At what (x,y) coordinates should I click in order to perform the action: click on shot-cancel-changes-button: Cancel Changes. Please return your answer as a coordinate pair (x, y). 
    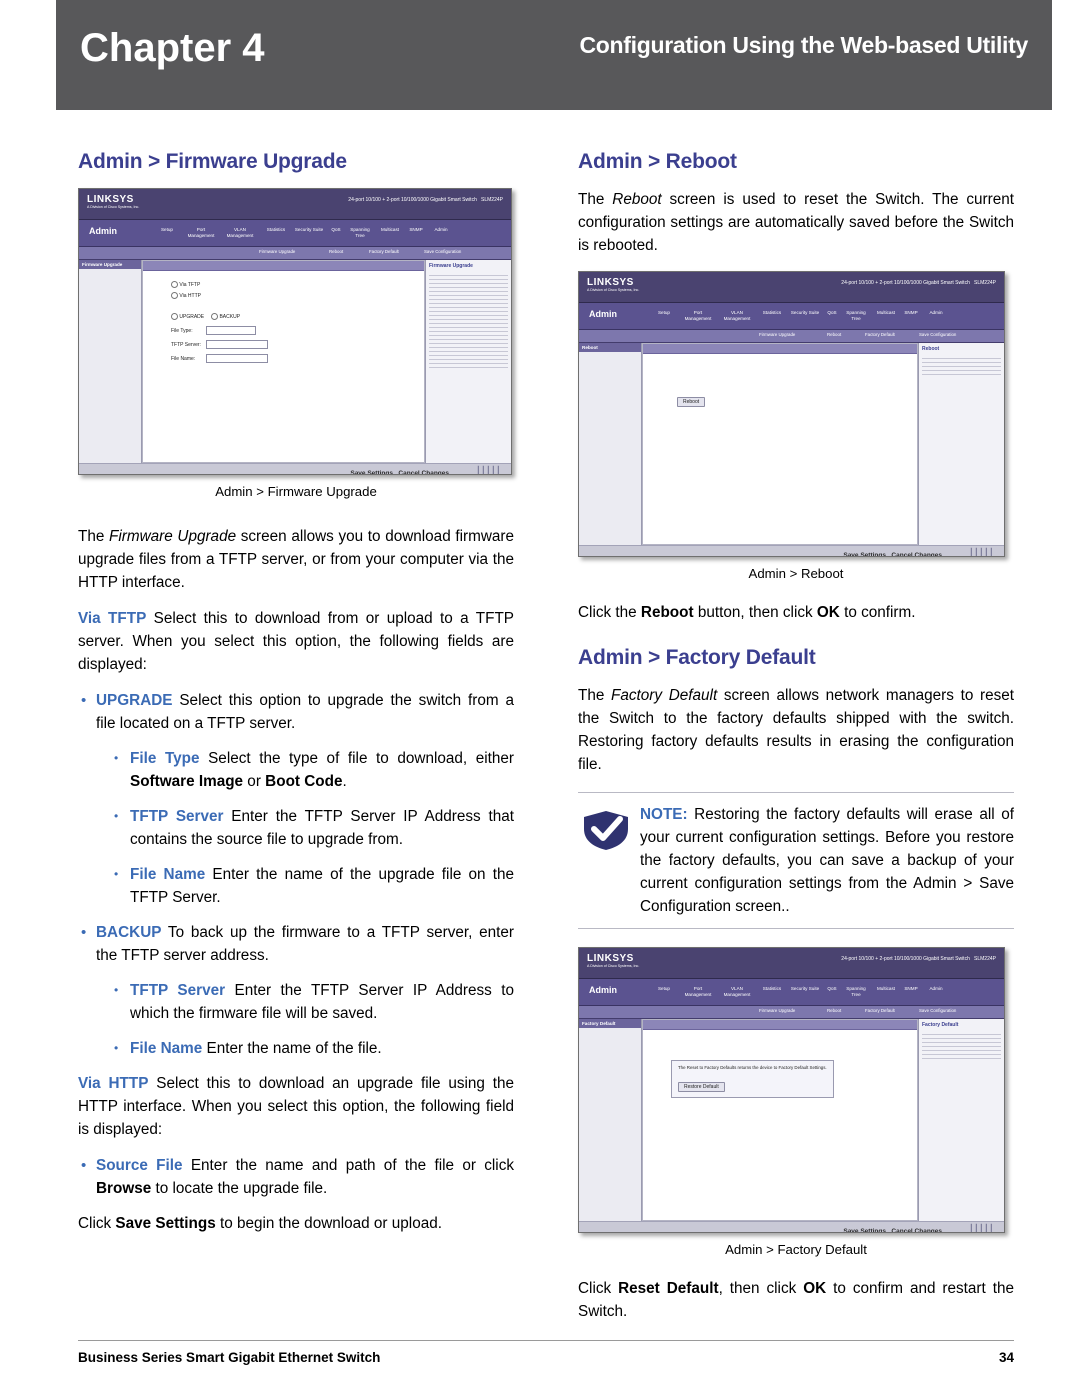
    Looking at the image, I should click on (423, 472).